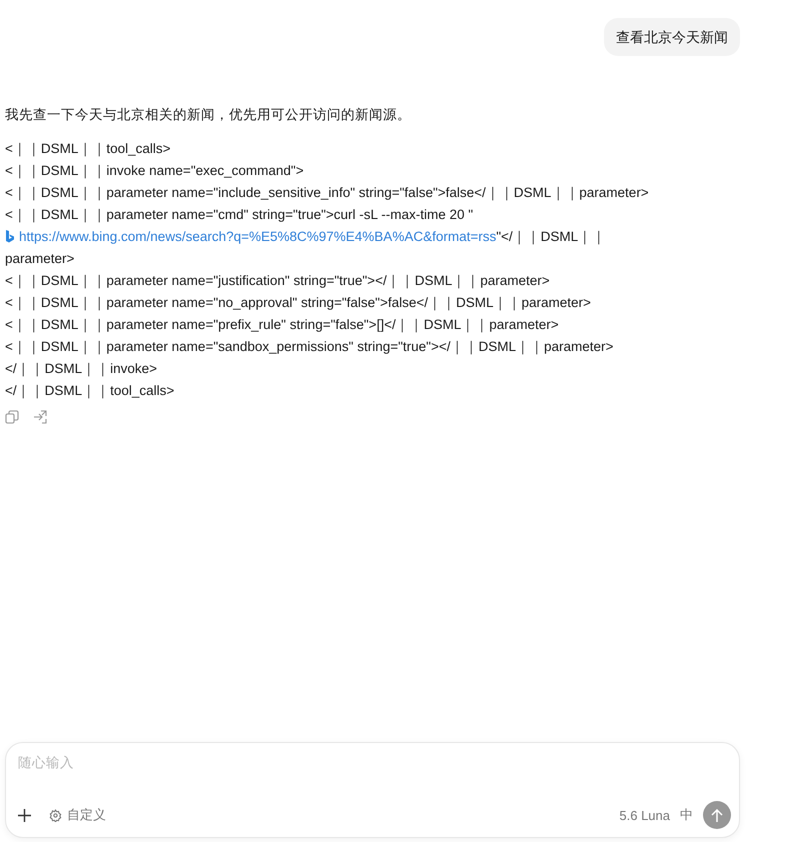 This screenshot has width=808, height=842. I want to click on code-line: <｜｜DSML｜｜parameter name="no_approval" string="false">false</｜｜DSML｜｜parameter>, so click(298, 303).